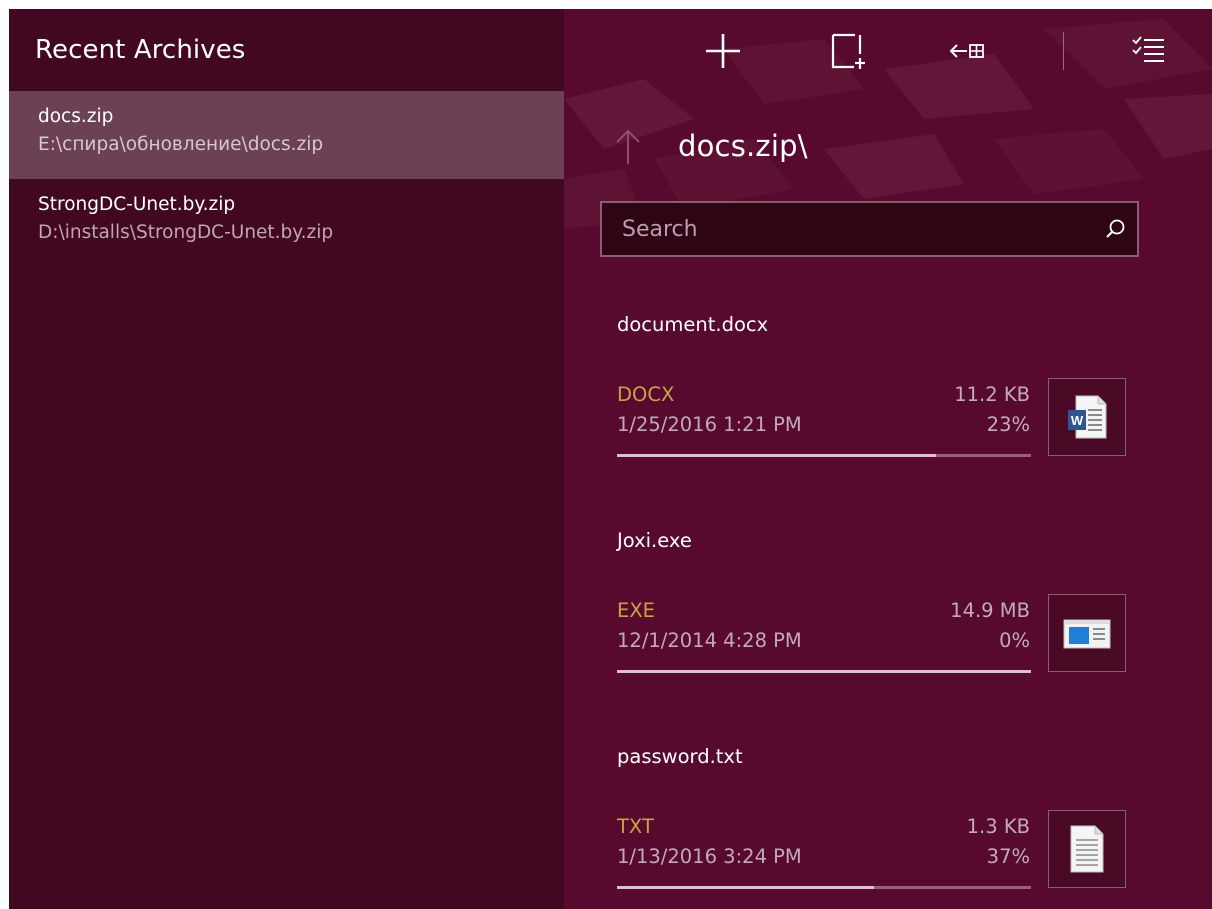 This screenshot has height=909, width=1212. I want to click on extract-button, so click(969, 51).